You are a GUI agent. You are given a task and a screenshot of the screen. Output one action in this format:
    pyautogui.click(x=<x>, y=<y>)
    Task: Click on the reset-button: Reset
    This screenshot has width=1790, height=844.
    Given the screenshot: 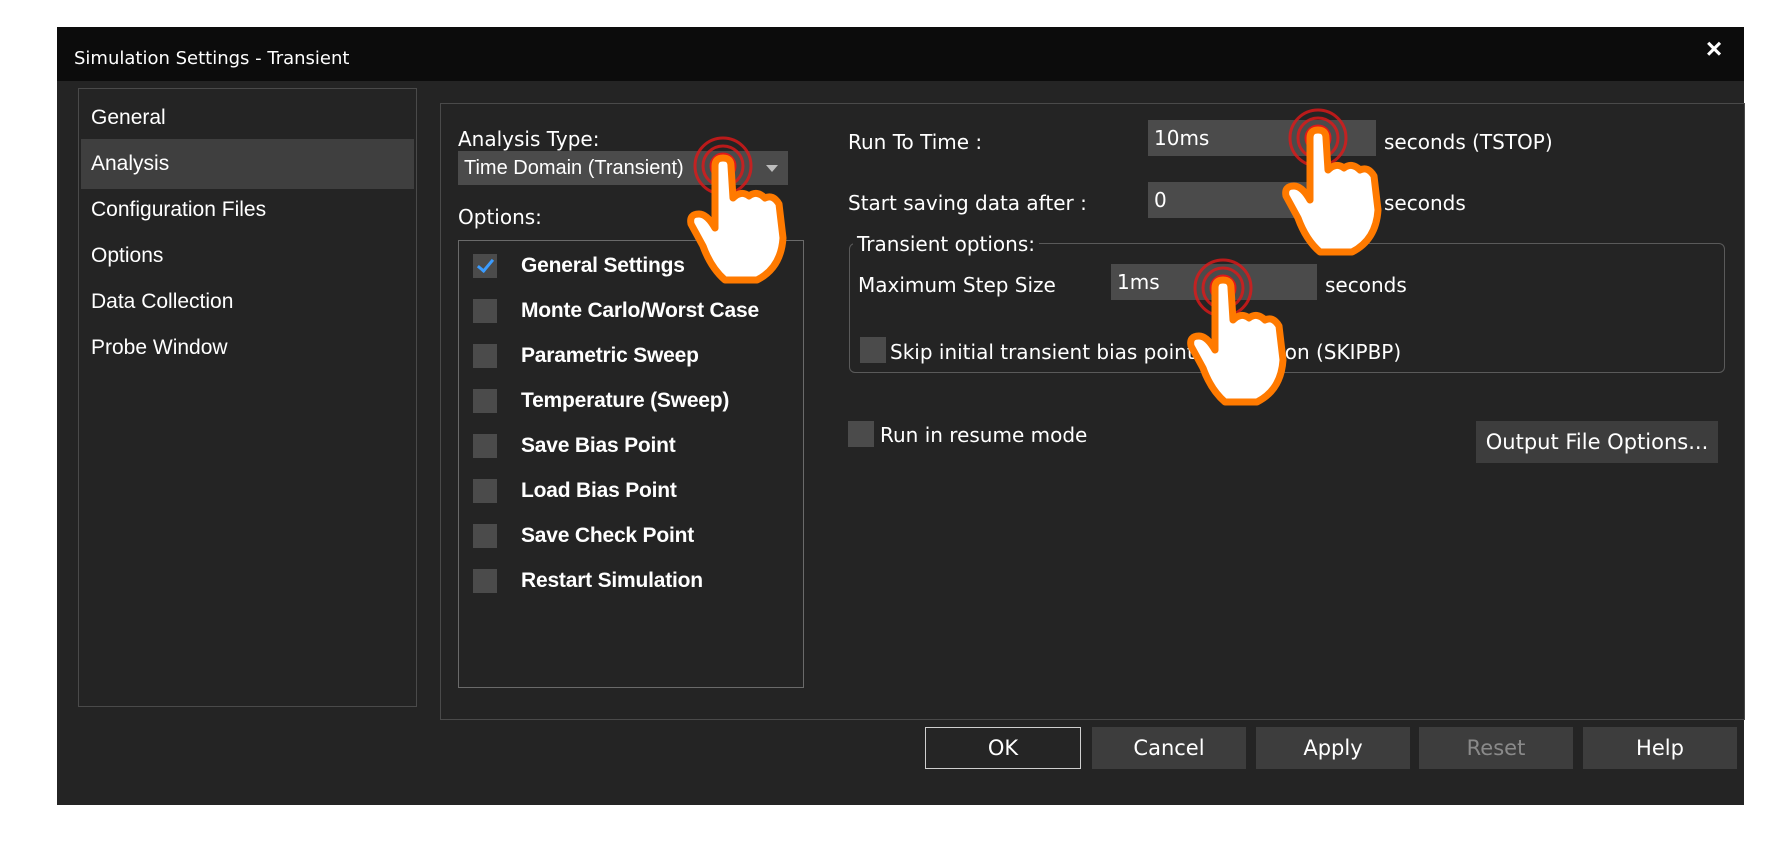 What is the action you would take?
    pyautogui.click(x=1496, y=748)
    